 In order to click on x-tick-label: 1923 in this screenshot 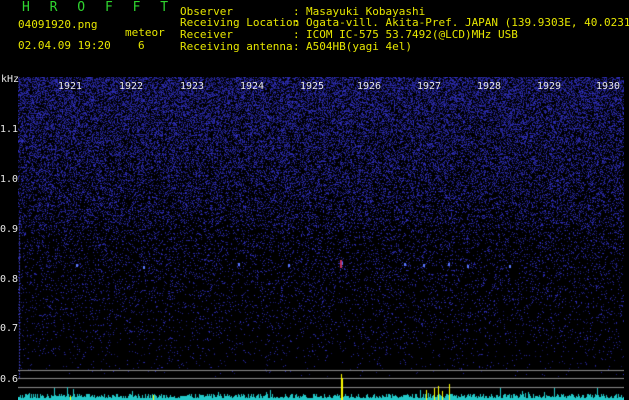, I will do `click(192, 86)`.